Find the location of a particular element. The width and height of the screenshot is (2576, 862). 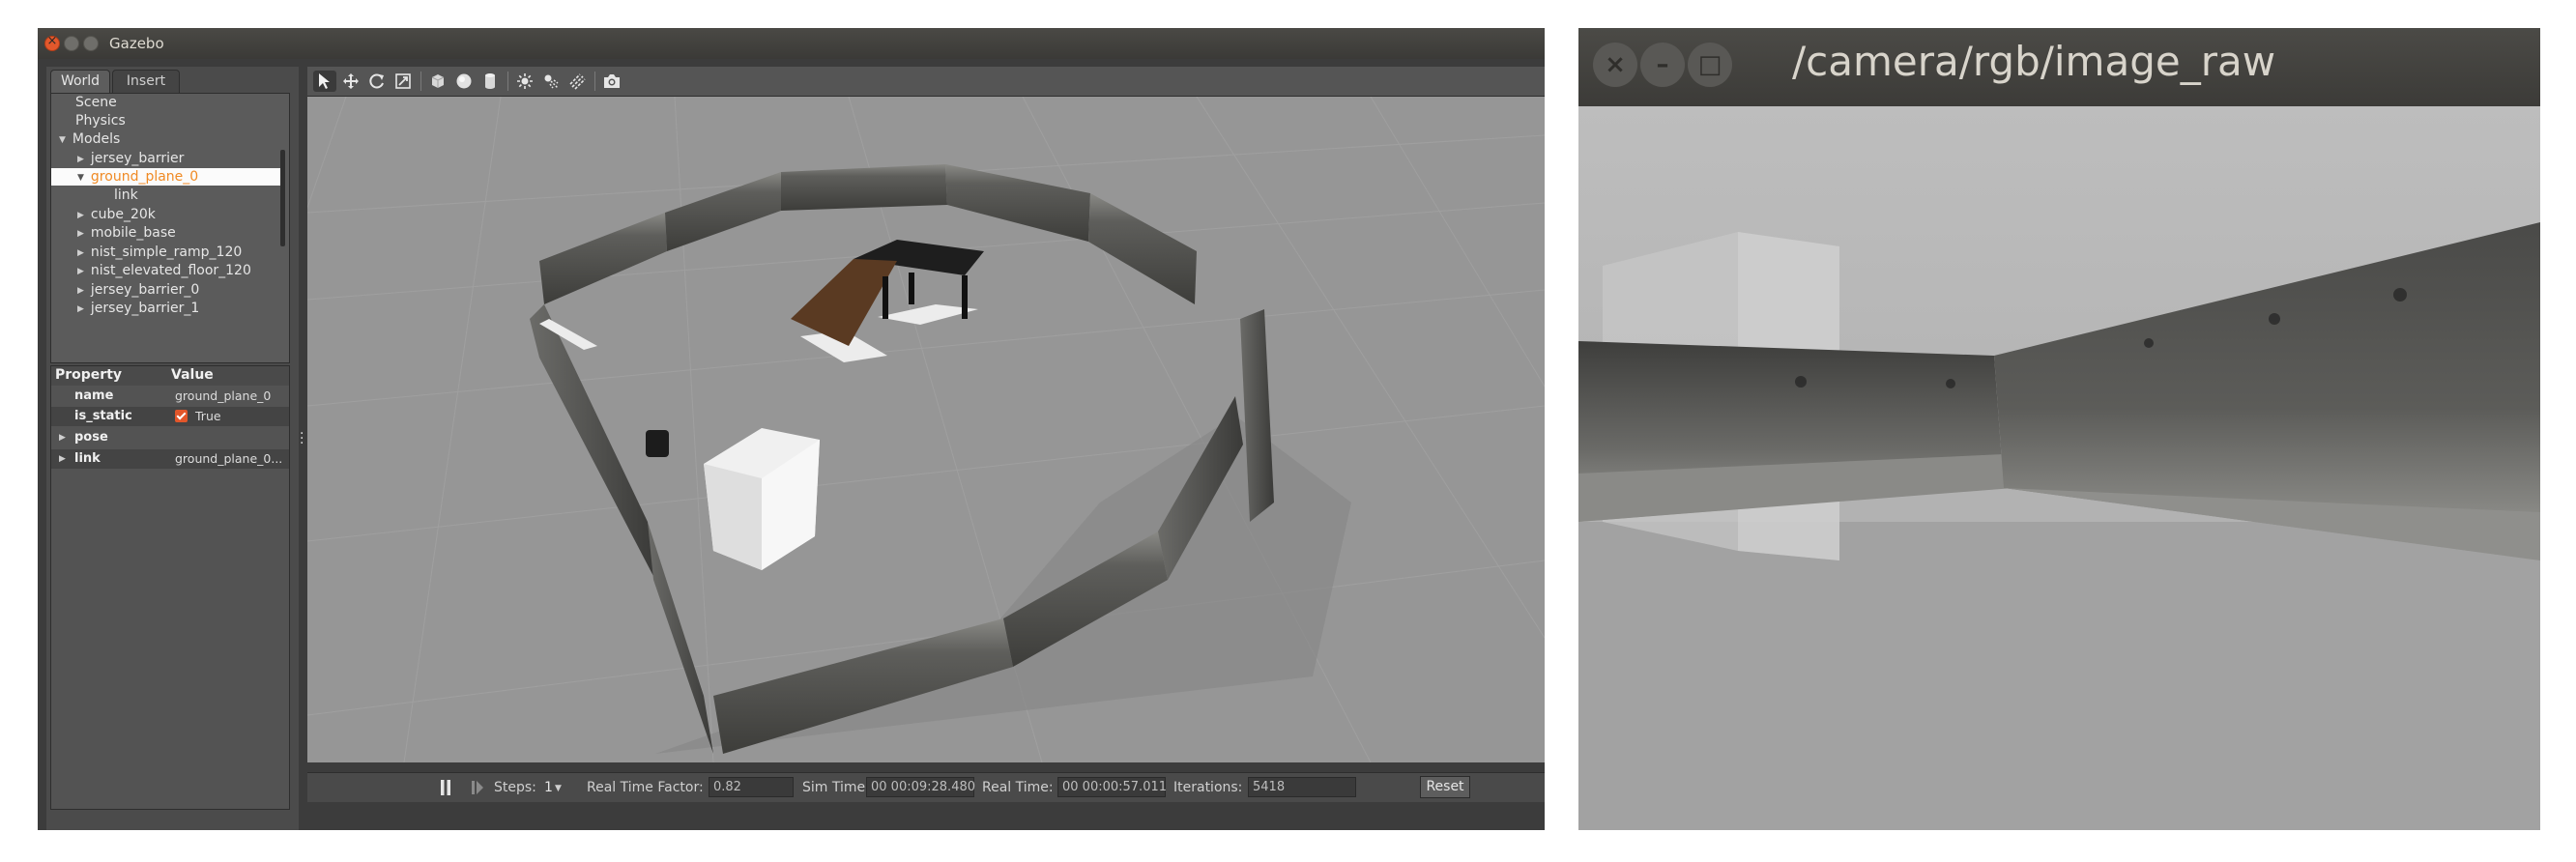

spot-light-button is located at coordinates (551, 81).